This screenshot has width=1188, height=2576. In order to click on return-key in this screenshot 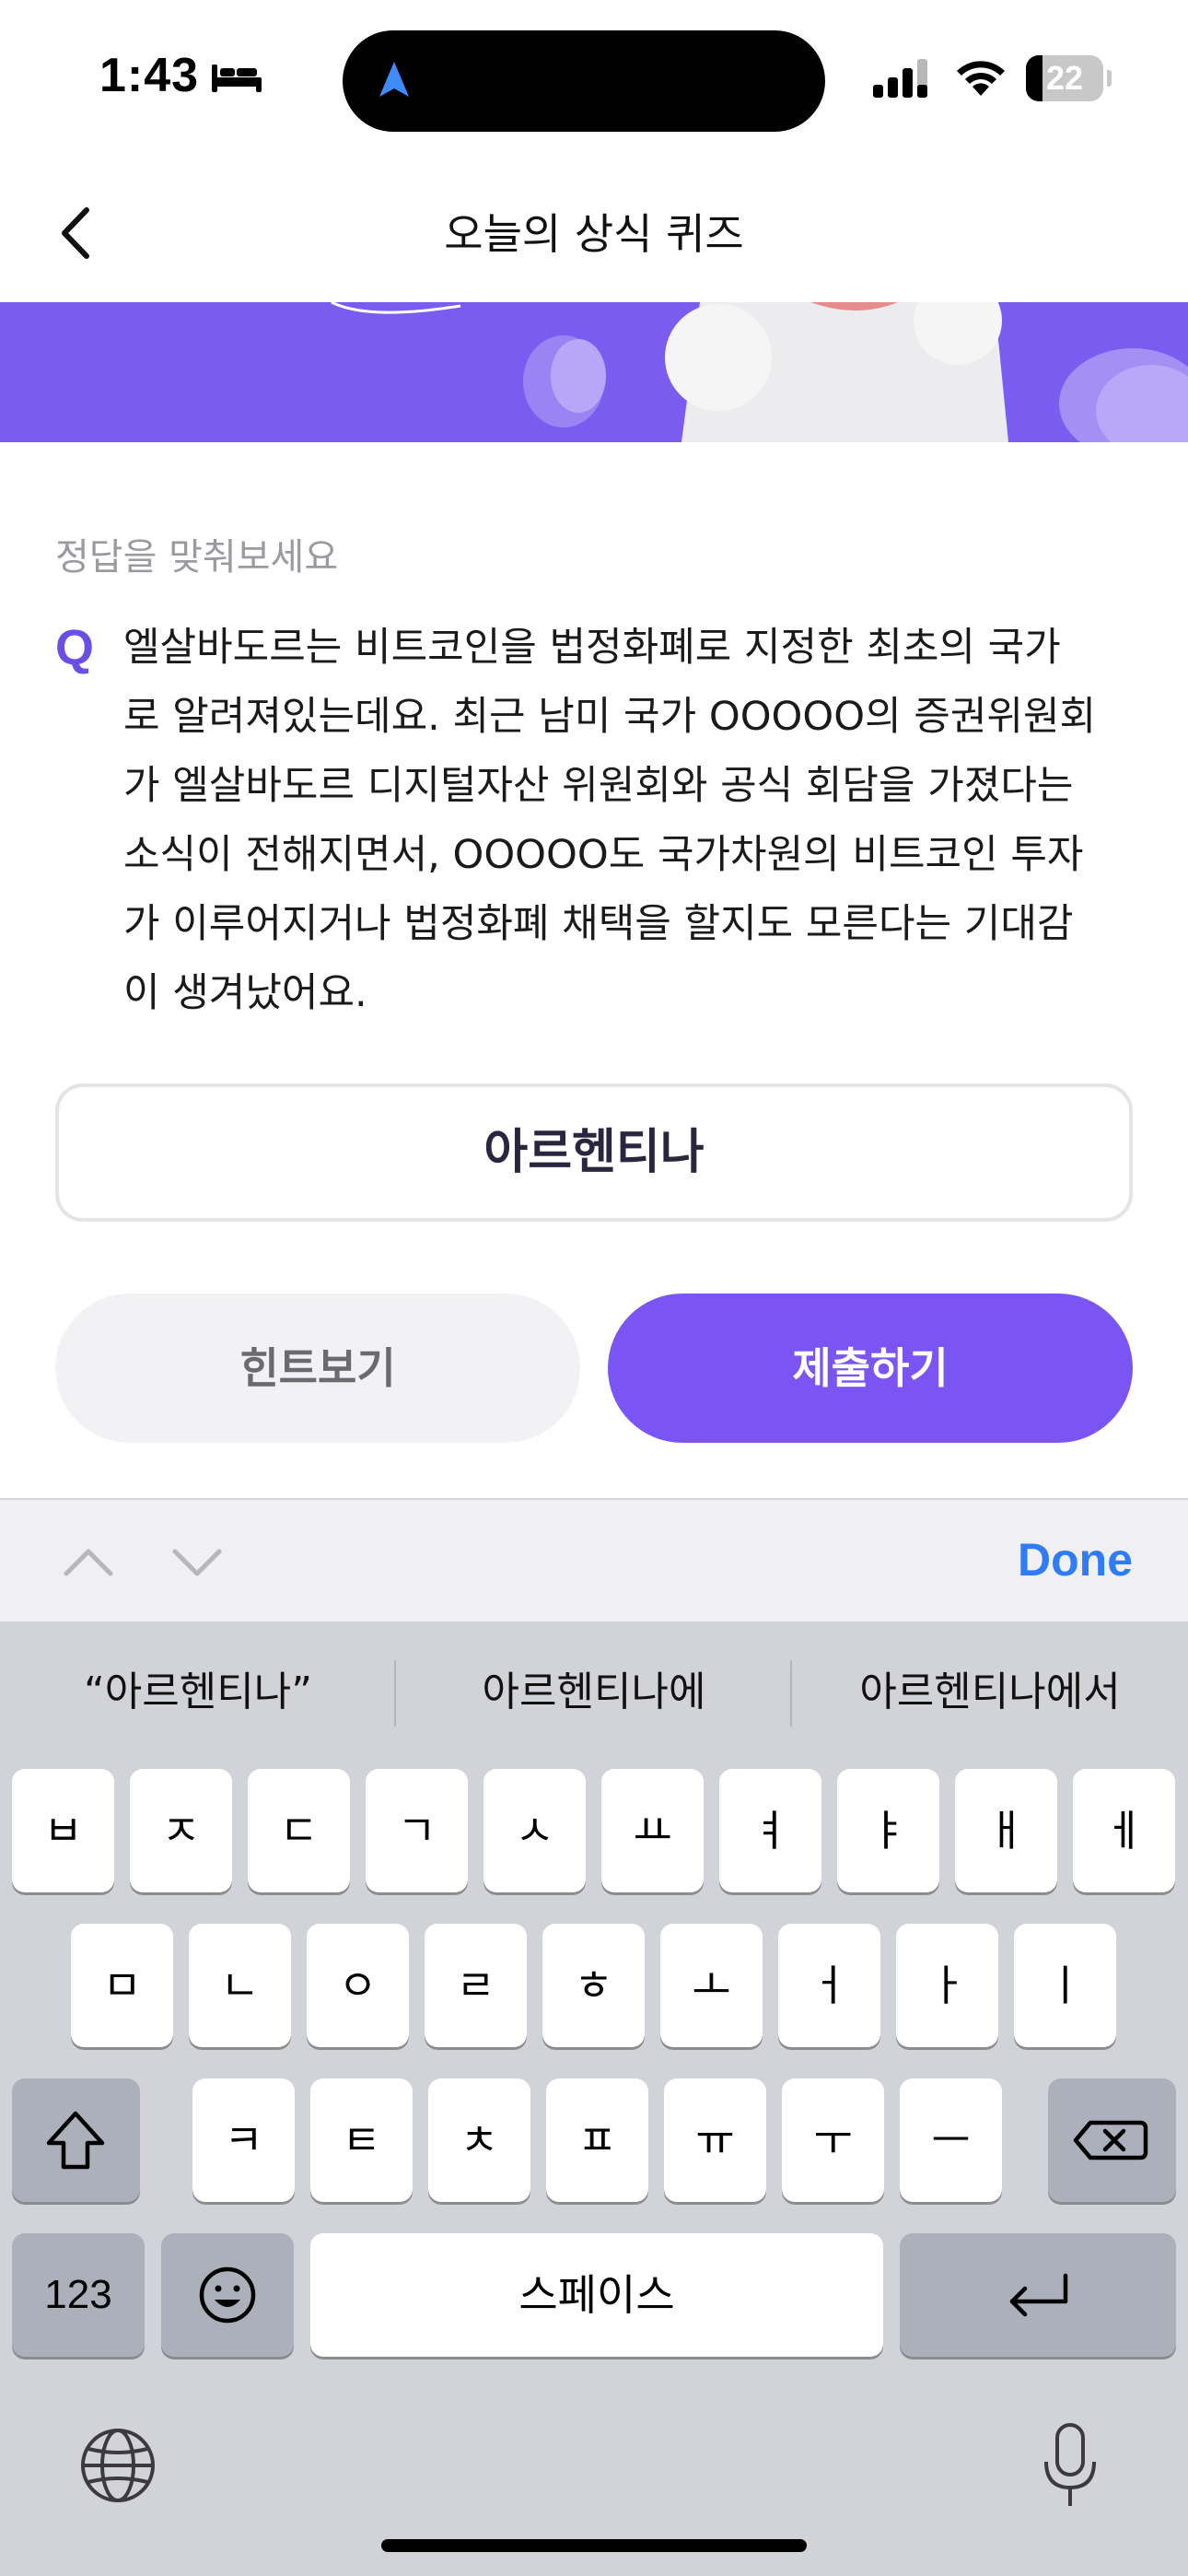, I will do `click(1038, 2295)`.